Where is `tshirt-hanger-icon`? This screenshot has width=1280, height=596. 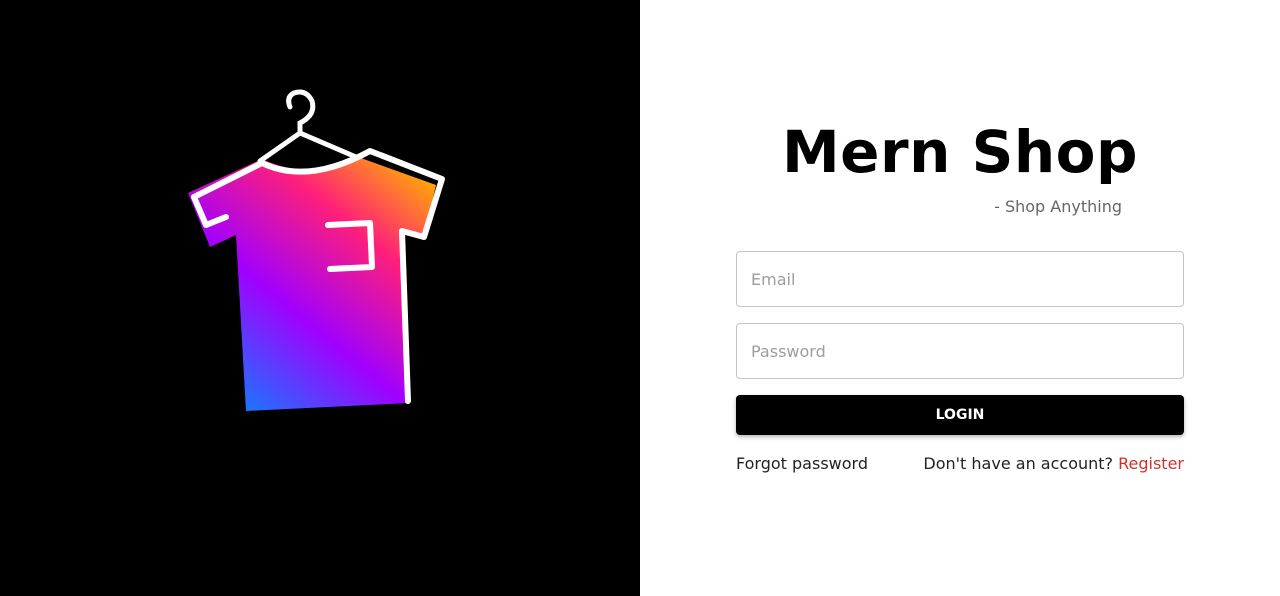
tshirt-hanger-icon is located at coordinates (316, 250).